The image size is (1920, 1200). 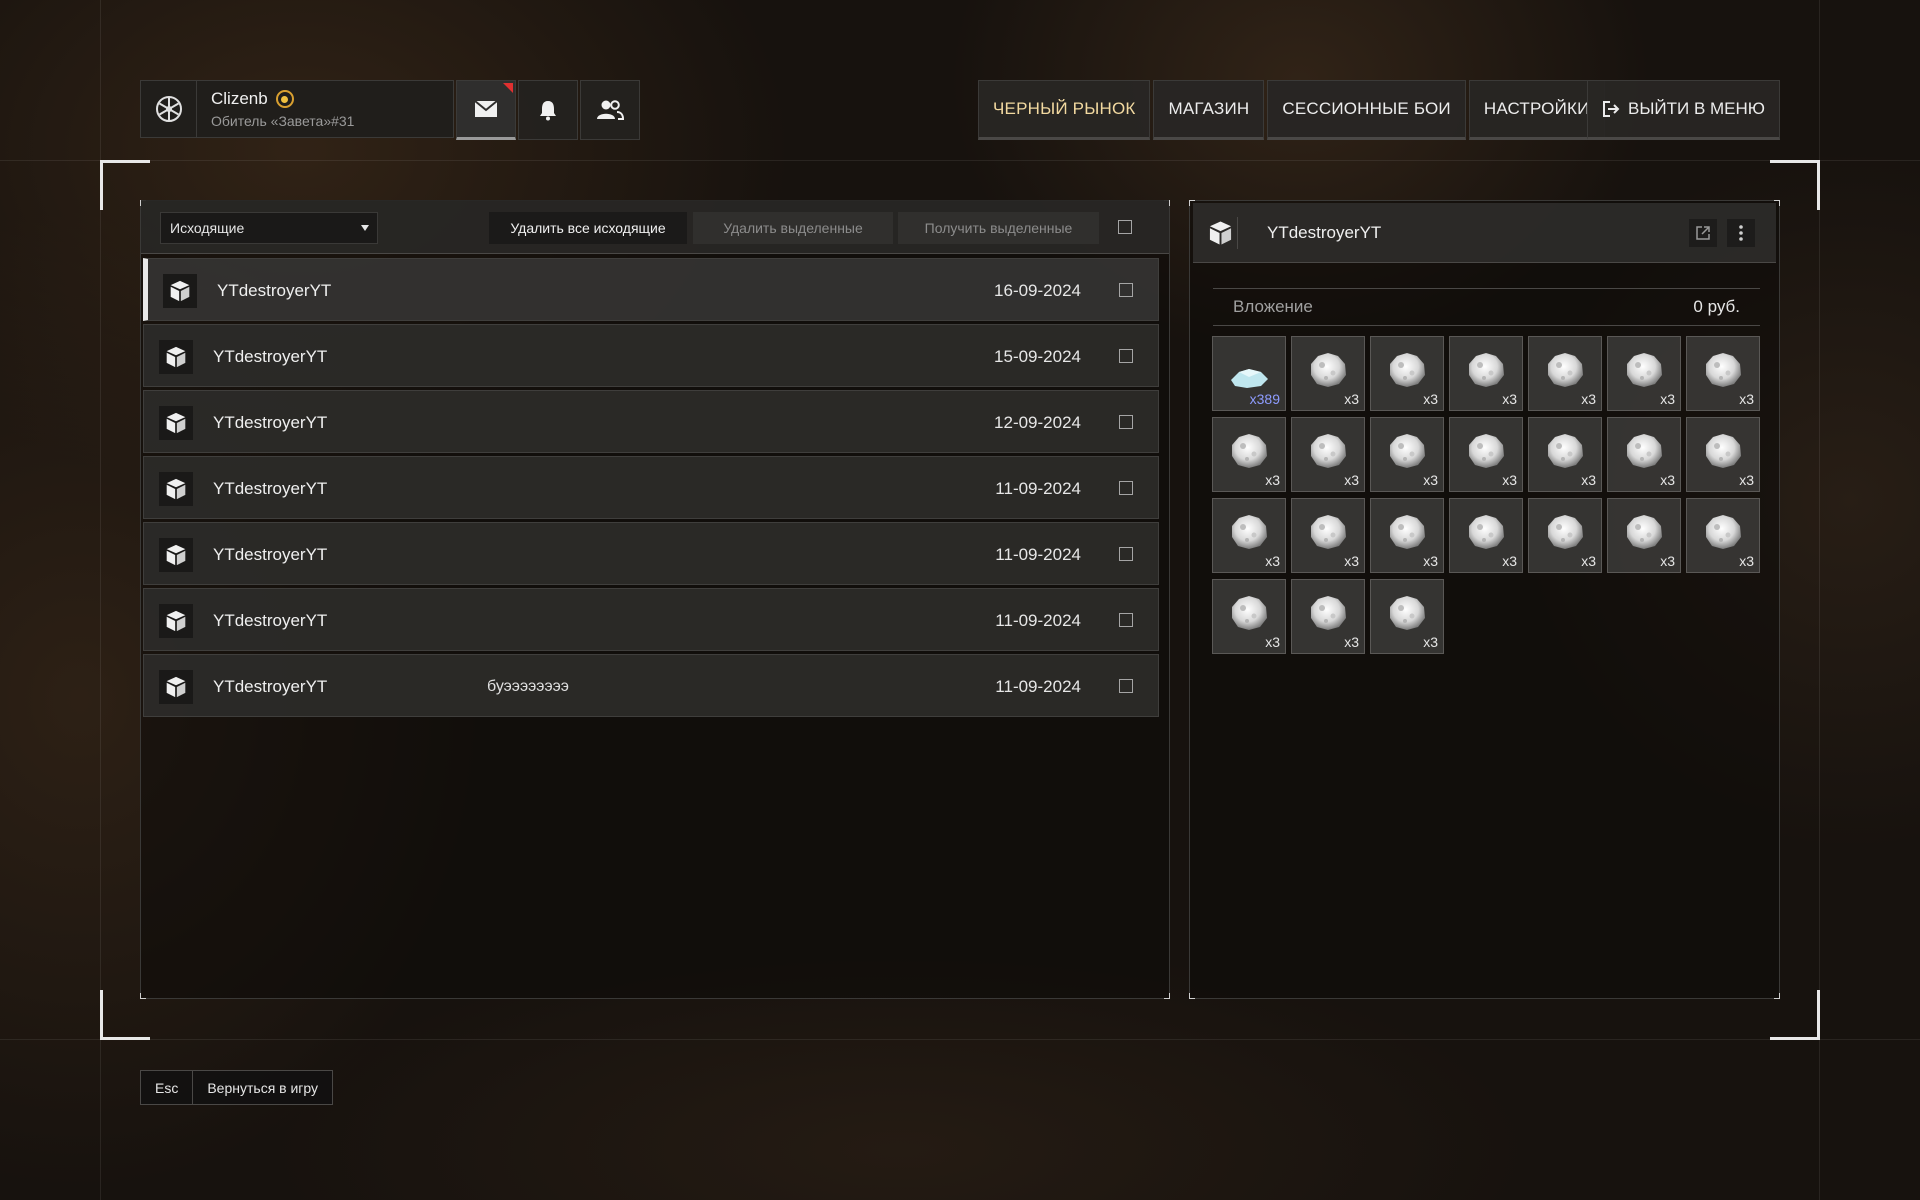 I want to click on attachment-value: 0 руб., so click(x=1716, y=306).